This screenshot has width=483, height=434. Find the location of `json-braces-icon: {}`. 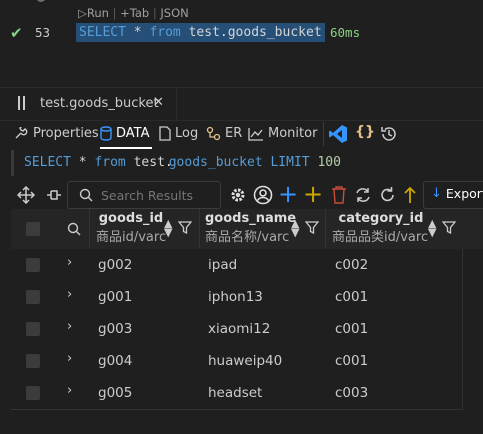

json-braces-icon: {} is located at coordinates (365, 132).